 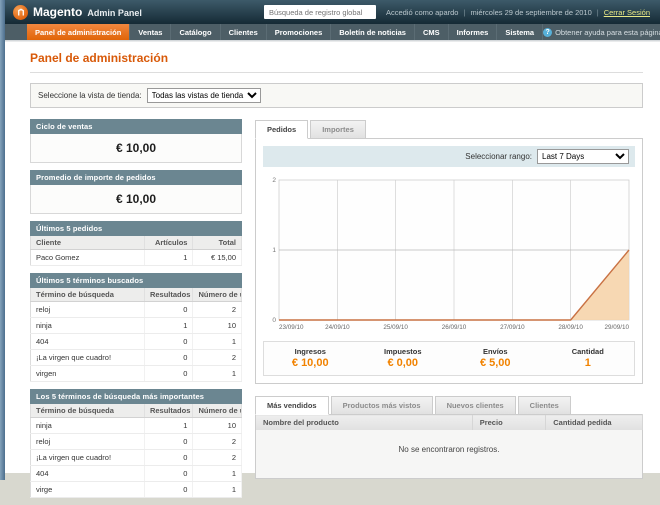 I want to click on table-row: Paco Gomez 1 € 15,00, so click(x=136, y=257).